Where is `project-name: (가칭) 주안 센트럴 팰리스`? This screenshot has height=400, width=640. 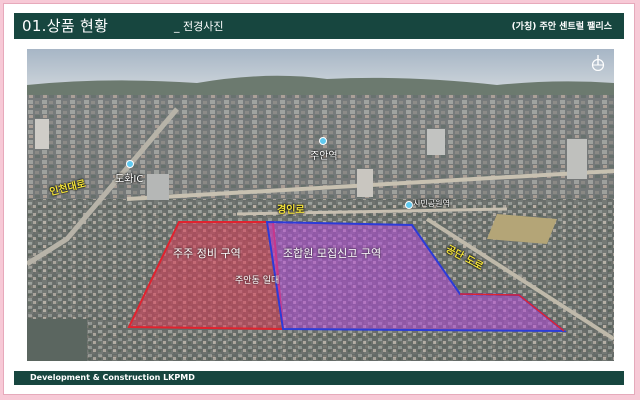
project-name: (가칭) 주안 센트럴 팰리스 is located at coordinates (561, 27).